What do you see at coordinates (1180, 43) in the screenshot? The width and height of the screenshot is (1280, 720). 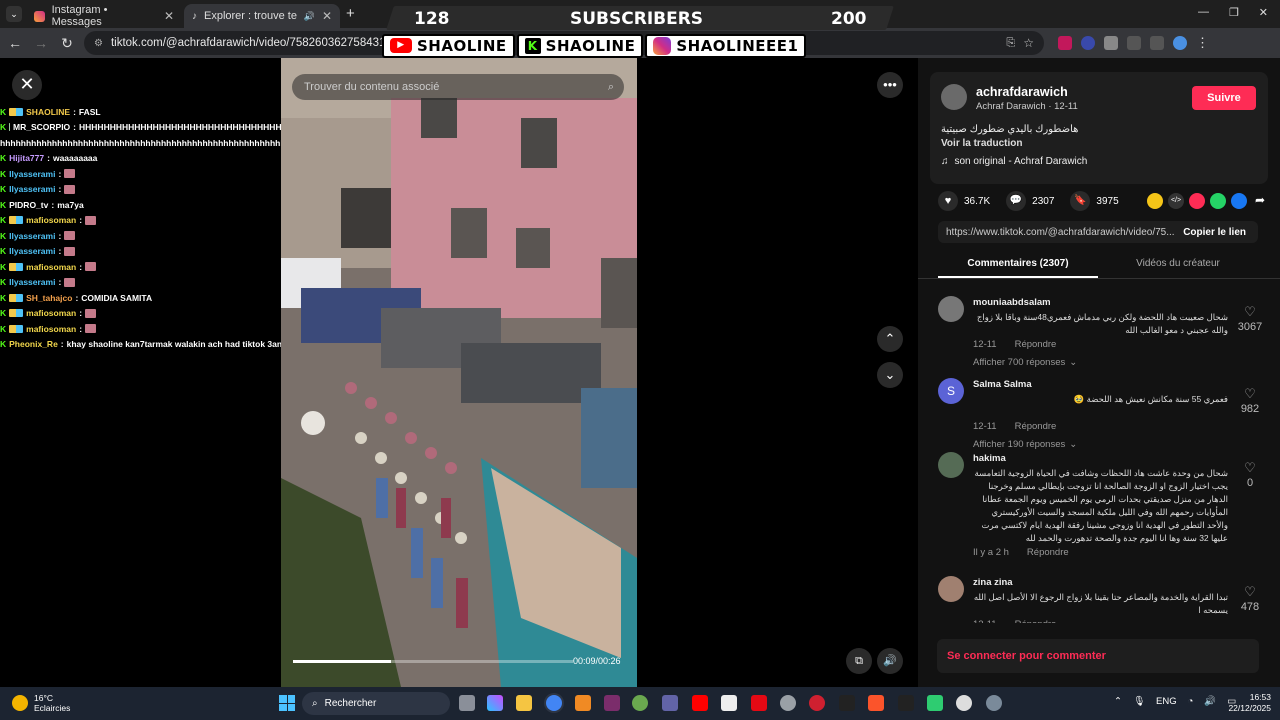 I see `profile-avatar` at bounding box center [1180, 43].